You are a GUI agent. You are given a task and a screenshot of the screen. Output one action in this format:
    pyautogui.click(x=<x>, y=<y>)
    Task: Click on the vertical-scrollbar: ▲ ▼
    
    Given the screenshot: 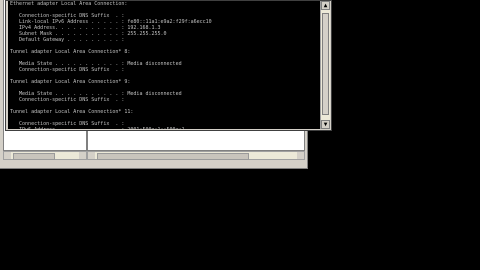 What is the action you would take?
    pyautogui.click(x=325, y=65)
    